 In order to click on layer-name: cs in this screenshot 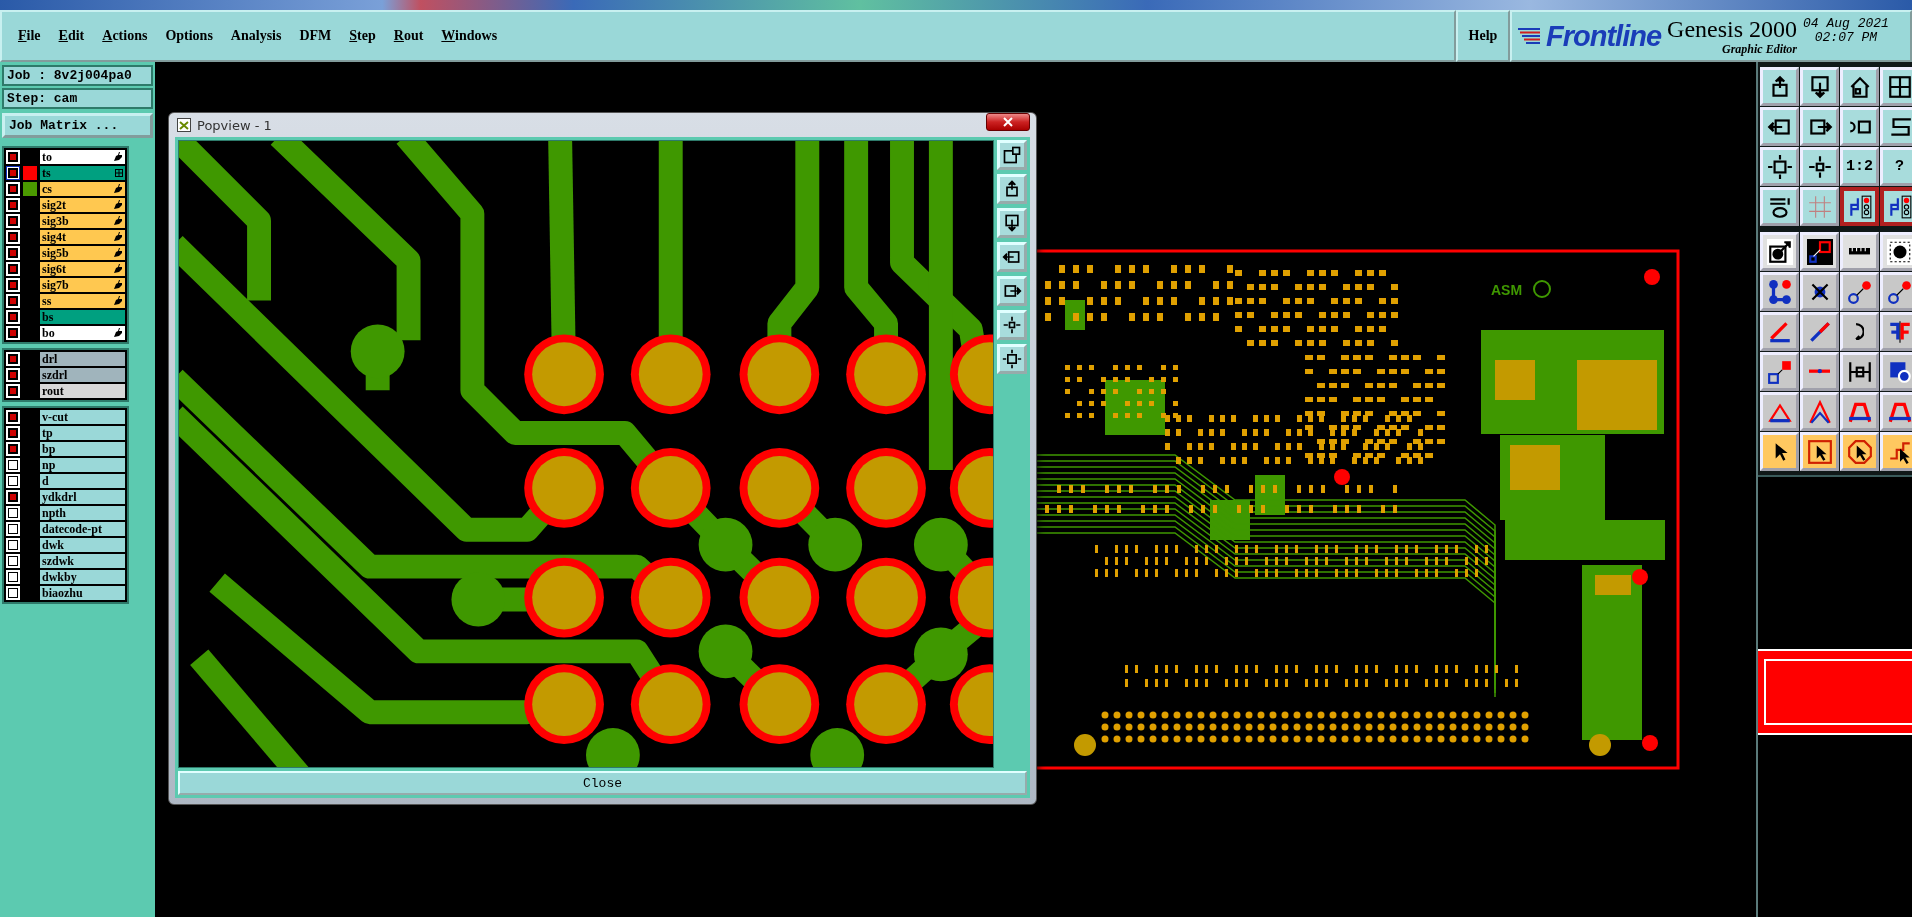, I will do `click(82, 189)`.